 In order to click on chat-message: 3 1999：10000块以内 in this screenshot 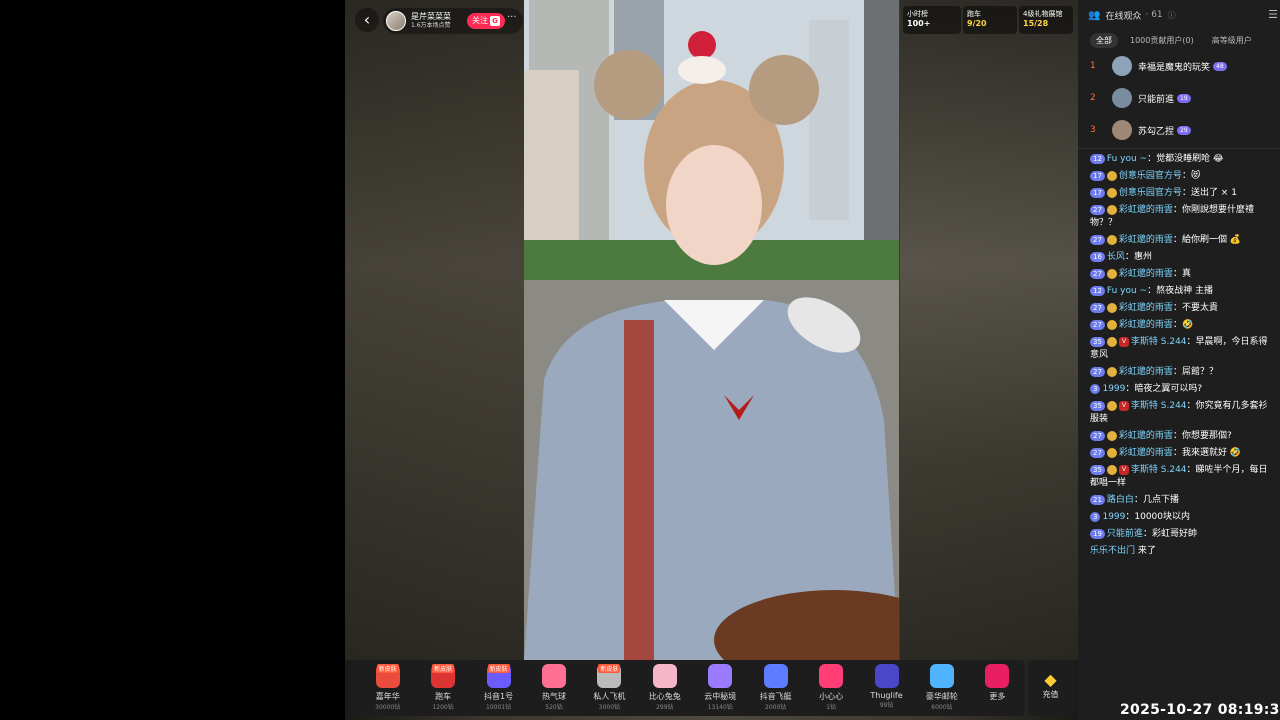, I will do `click(1182, 517)`.